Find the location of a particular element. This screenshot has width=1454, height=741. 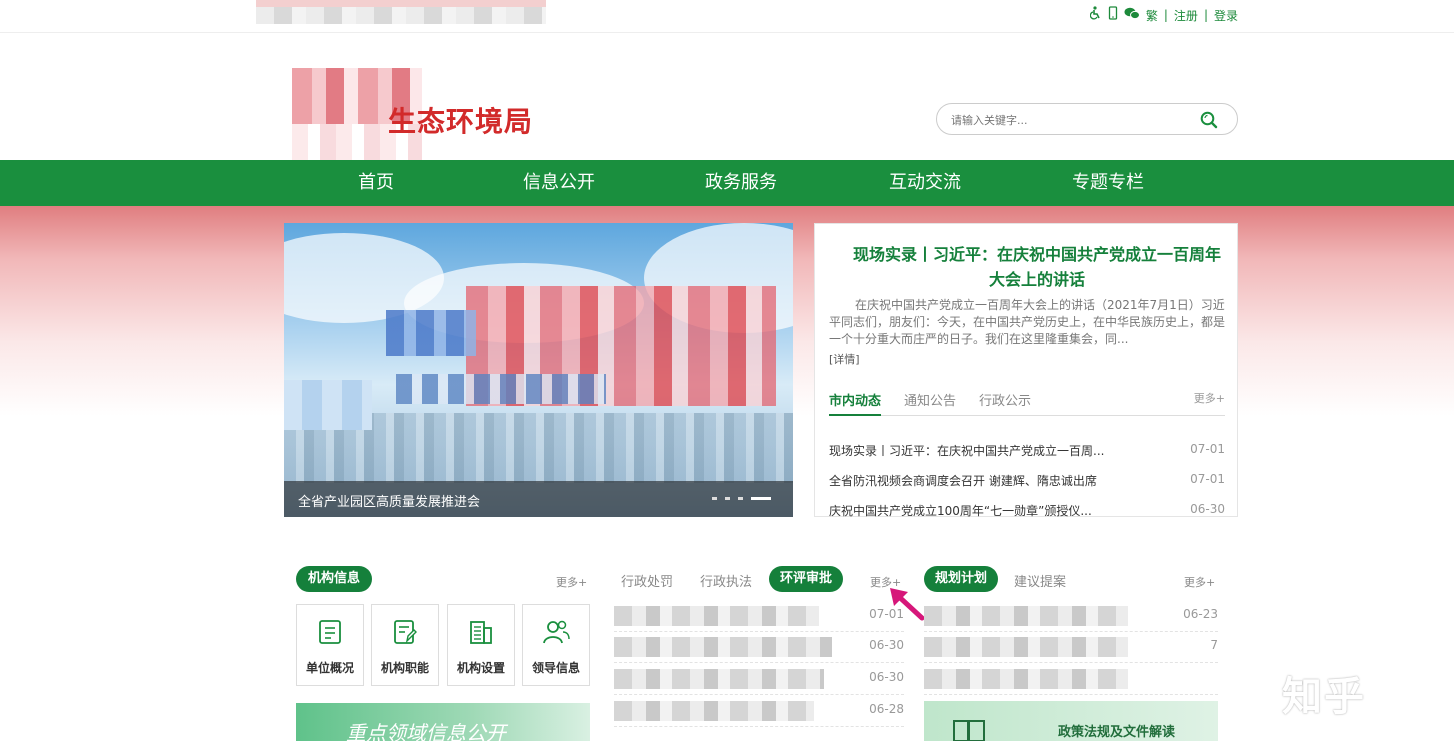

main-nav: 首页 信息公开 政务服务 互动交流 专题专栏 is located at coordinates (727, 183).